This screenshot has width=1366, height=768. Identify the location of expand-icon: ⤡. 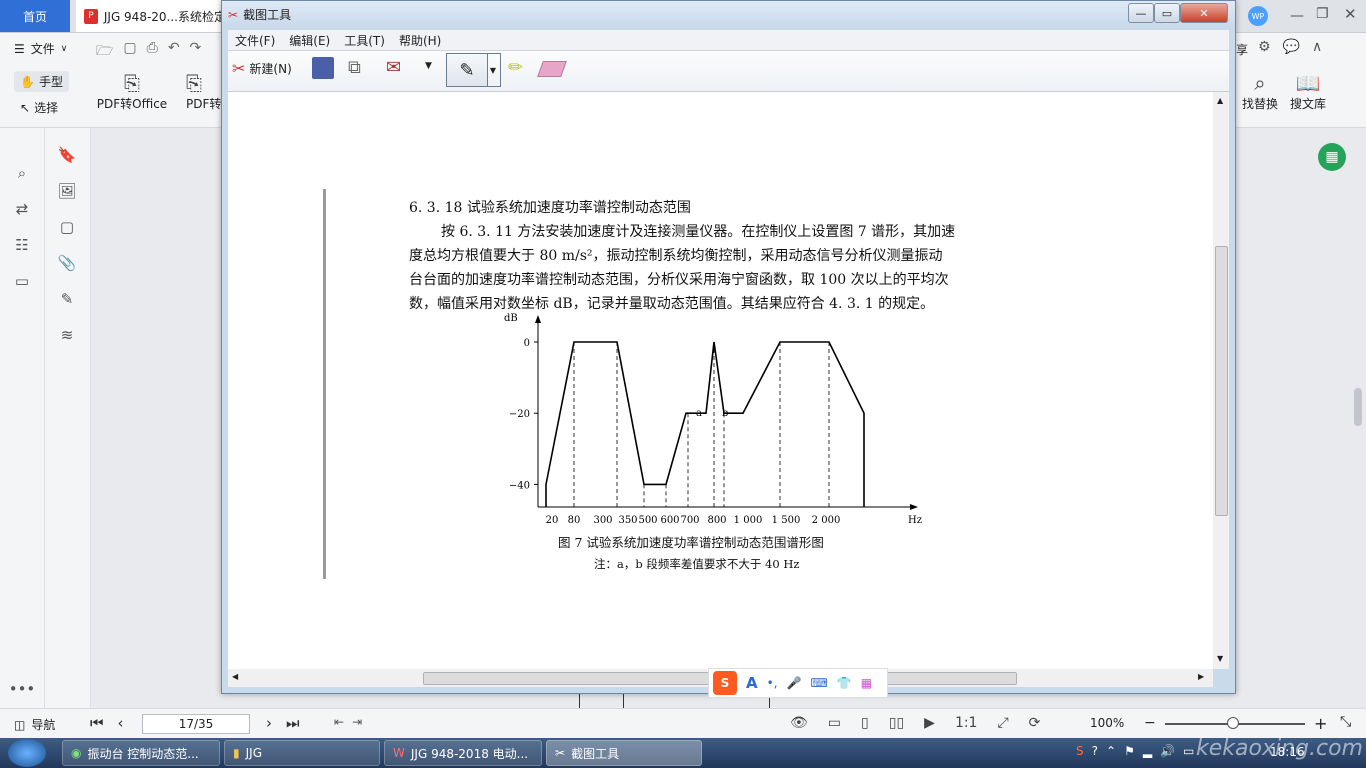
(1345, 722).